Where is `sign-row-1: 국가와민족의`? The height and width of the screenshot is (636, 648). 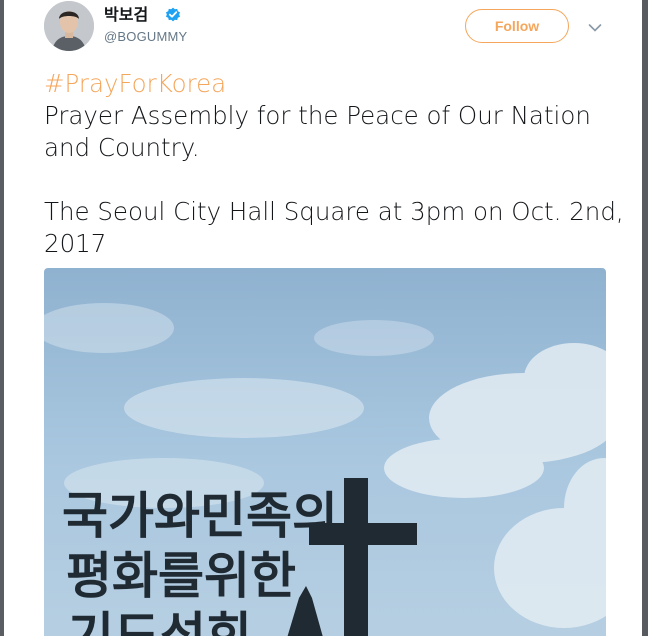 sign-row-1: 국가와민족의 is located at coordinates (200, 516).